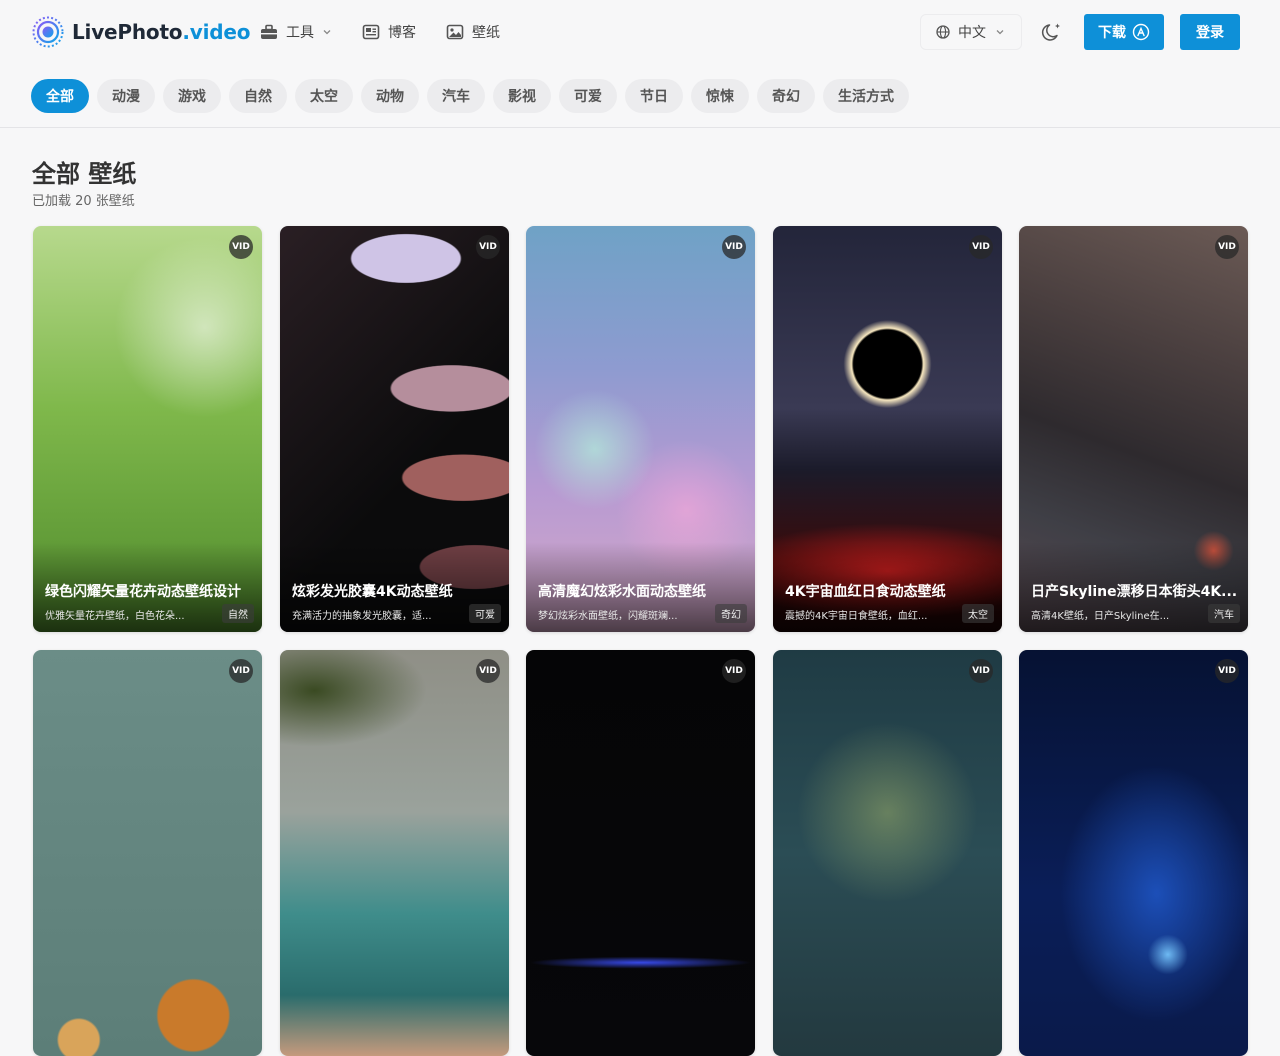 The image size is (1280, 1056). Describe the element at coordinates (83, 201) in the screenshot. I see `loaded-count: 已加载 20 张壁纸` at that location.